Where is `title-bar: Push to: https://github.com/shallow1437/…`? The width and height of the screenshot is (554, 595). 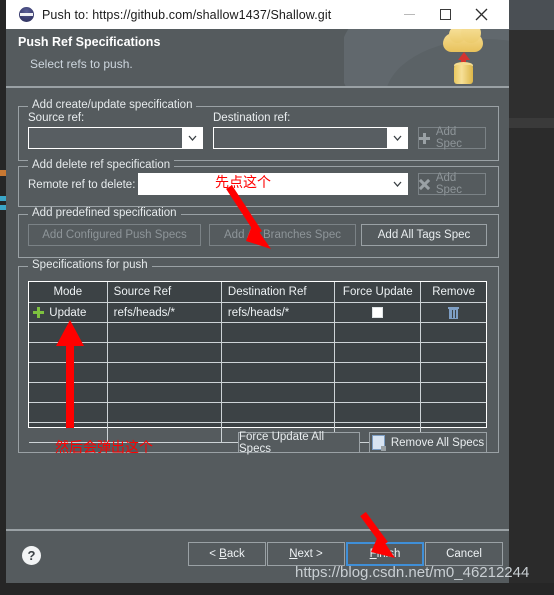 title-bar: Push to: https://github.com/shallow1437/… is located at coordinates (257, 14).